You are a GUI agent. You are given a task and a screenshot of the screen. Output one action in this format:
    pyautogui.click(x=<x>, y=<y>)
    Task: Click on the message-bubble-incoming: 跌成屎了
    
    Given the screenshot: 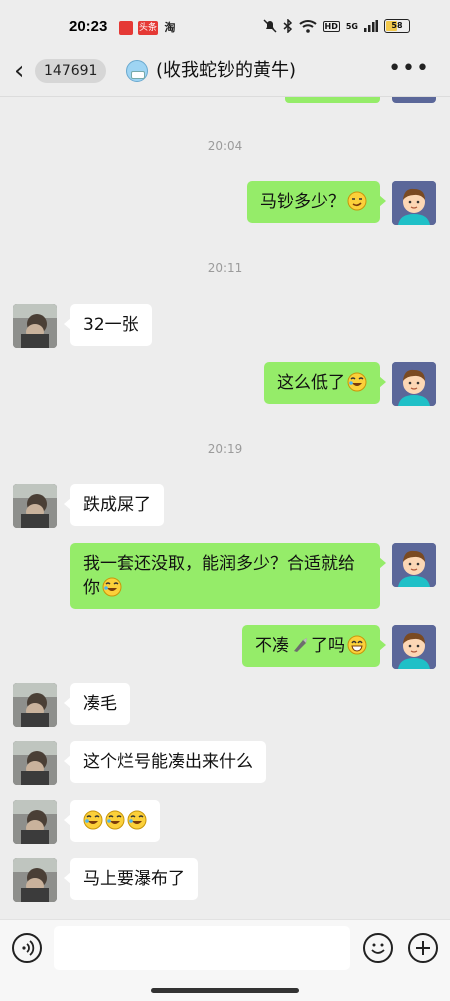 What is the action you would take?
    pyautogui.click(x=114, y=505)
    